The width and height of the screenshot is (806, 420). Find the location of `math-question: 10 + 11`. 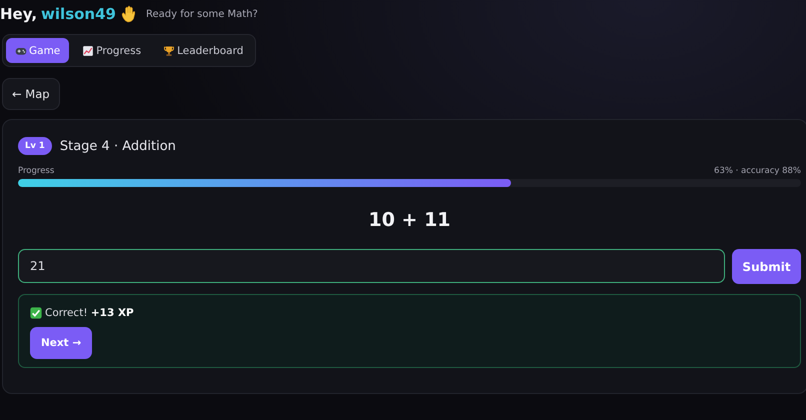

math-question: 10 + 11 is located at coordinates (409, 220).